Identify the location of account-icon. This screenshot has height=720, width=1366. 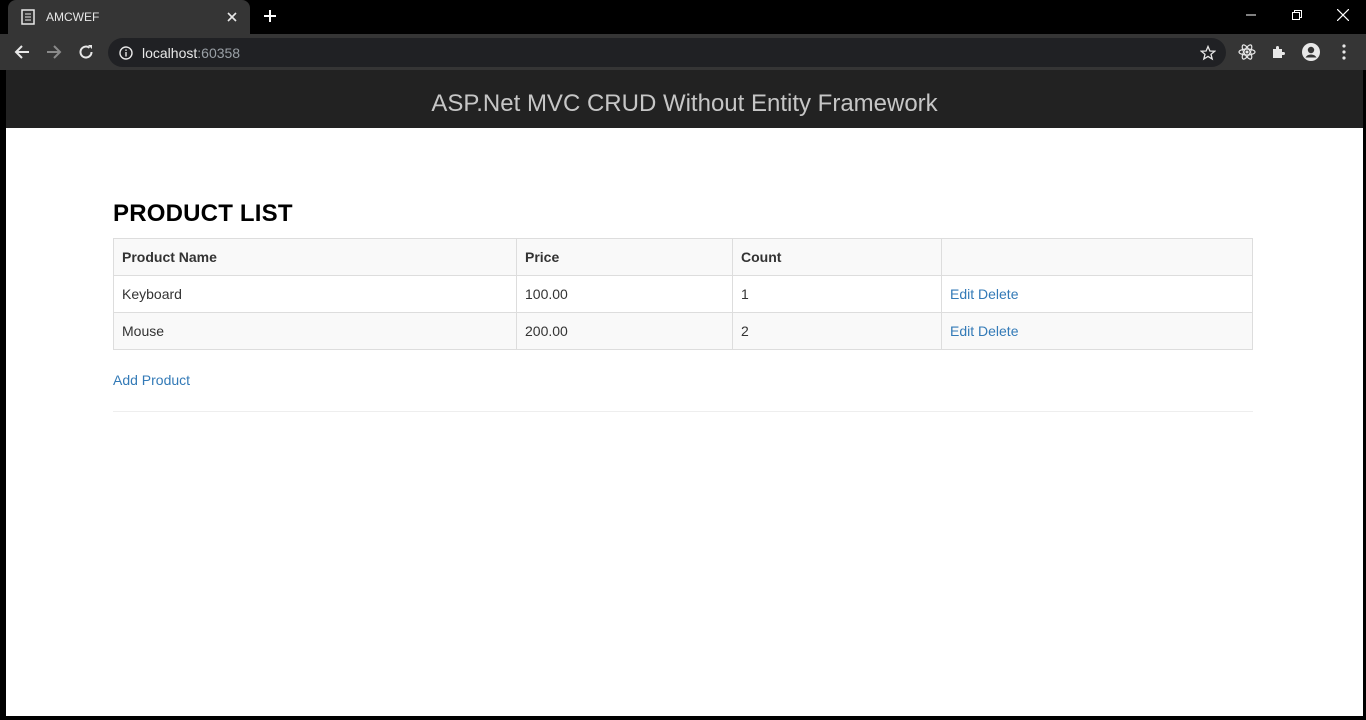
(1311, 52).